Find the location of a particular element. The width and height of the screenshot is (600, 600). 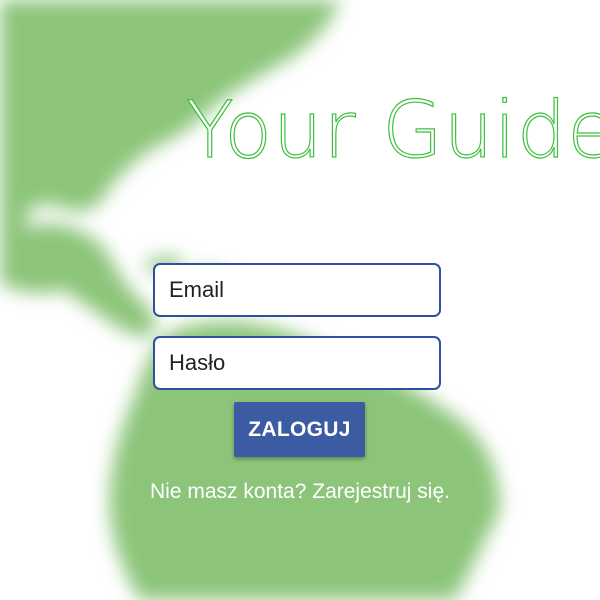

app-title: Your Guide is located at coordinates (392, 131).